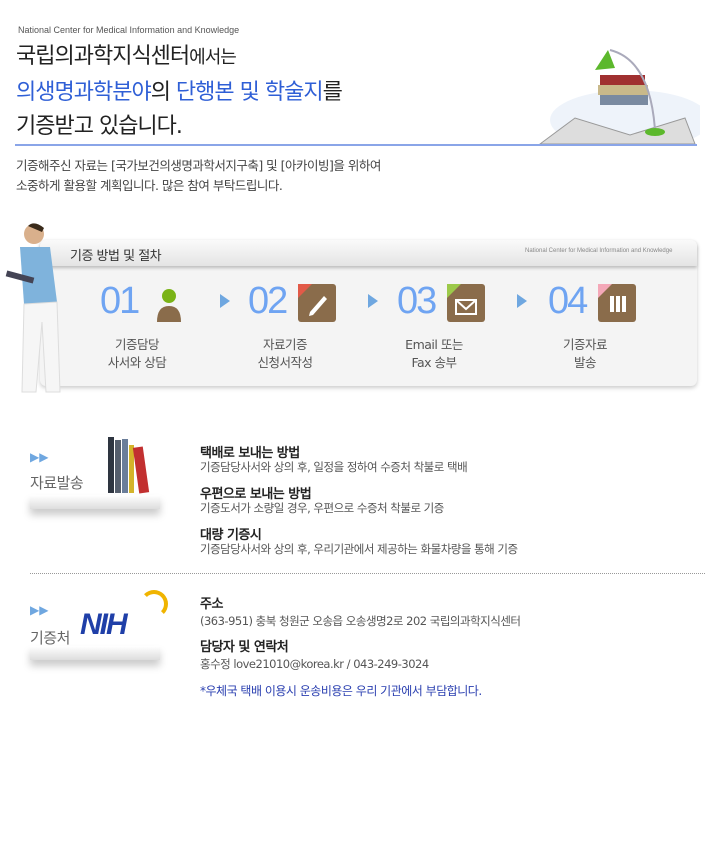  I want to click on intro-line-1: 기증해주신 자료는 [국가보건의생명과학서지구축] 및 [아카이빙]을 위하여, so click(198, 165).